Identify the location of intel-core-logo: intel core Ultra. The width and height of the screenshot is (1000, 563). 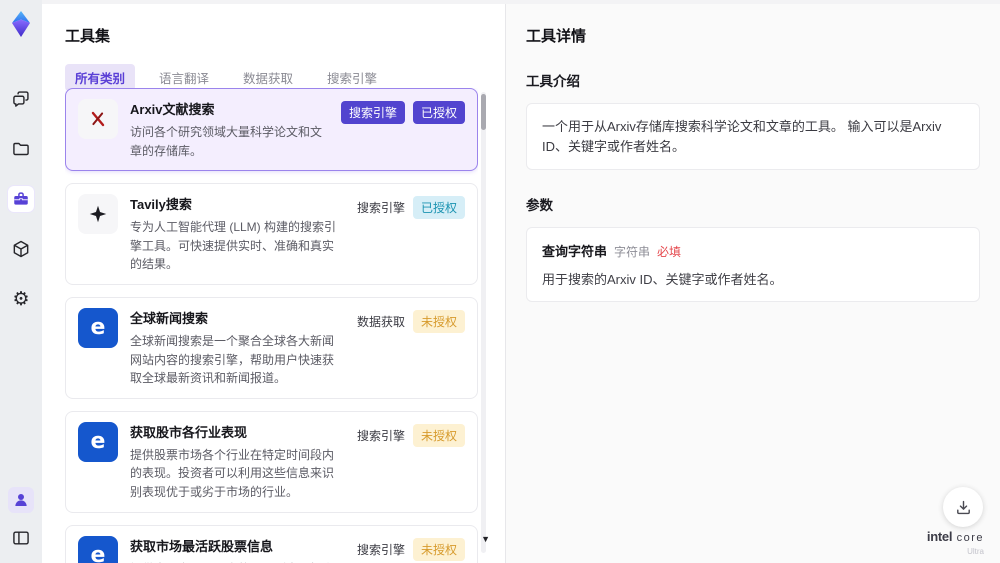
(955, 542).